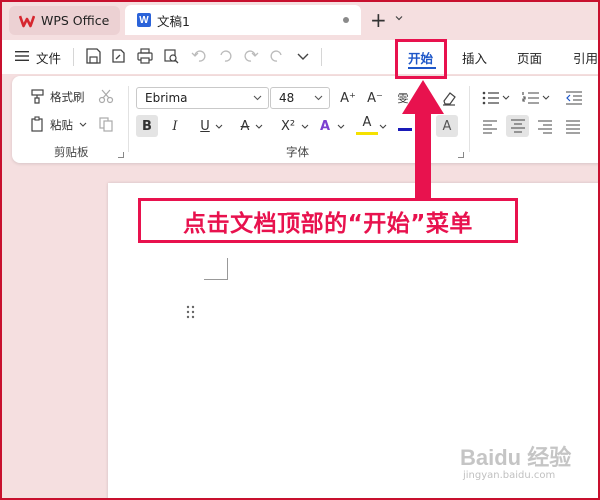 The width and height of the screenshot is (600, 500). I want to click on tab-wps-office: WPS Office, so click(64, 20).